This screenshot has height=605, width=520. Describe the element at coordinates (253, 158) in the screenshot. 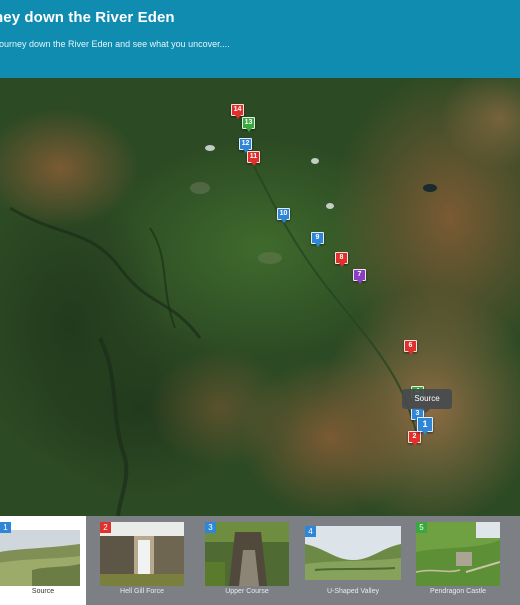

I see `map-marker-11: 11` at that location.